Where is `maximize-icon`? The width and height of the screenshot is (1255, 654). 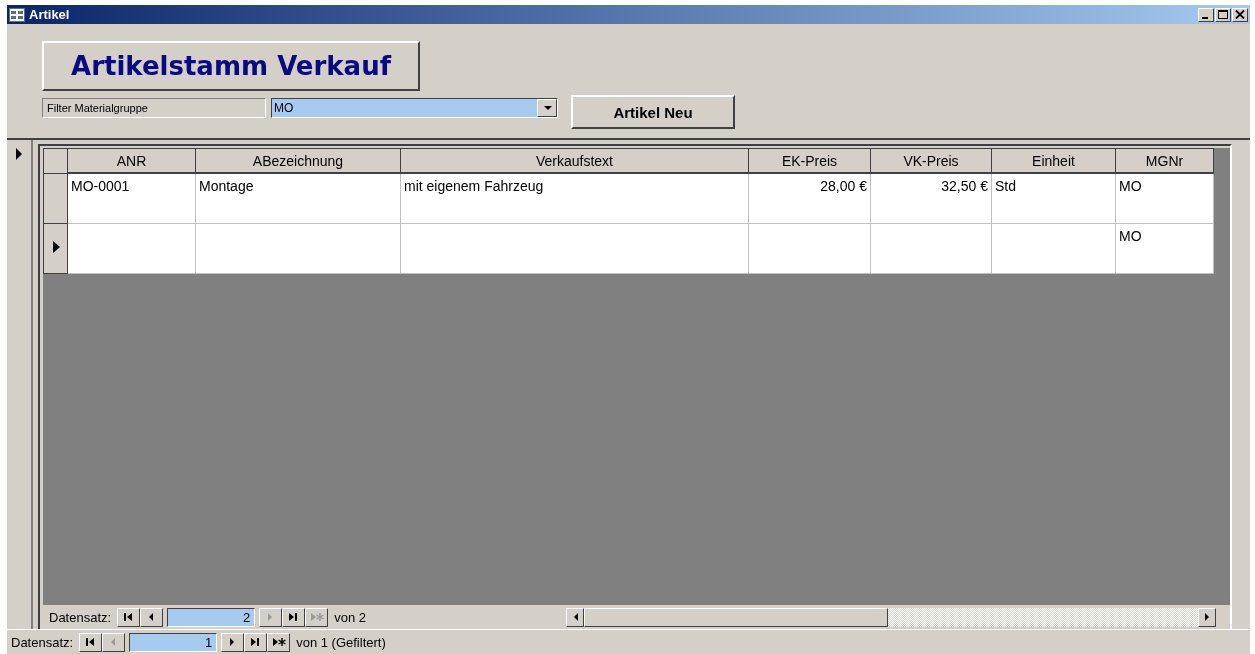
maximize-icon is located at coordinates (1223, 14).